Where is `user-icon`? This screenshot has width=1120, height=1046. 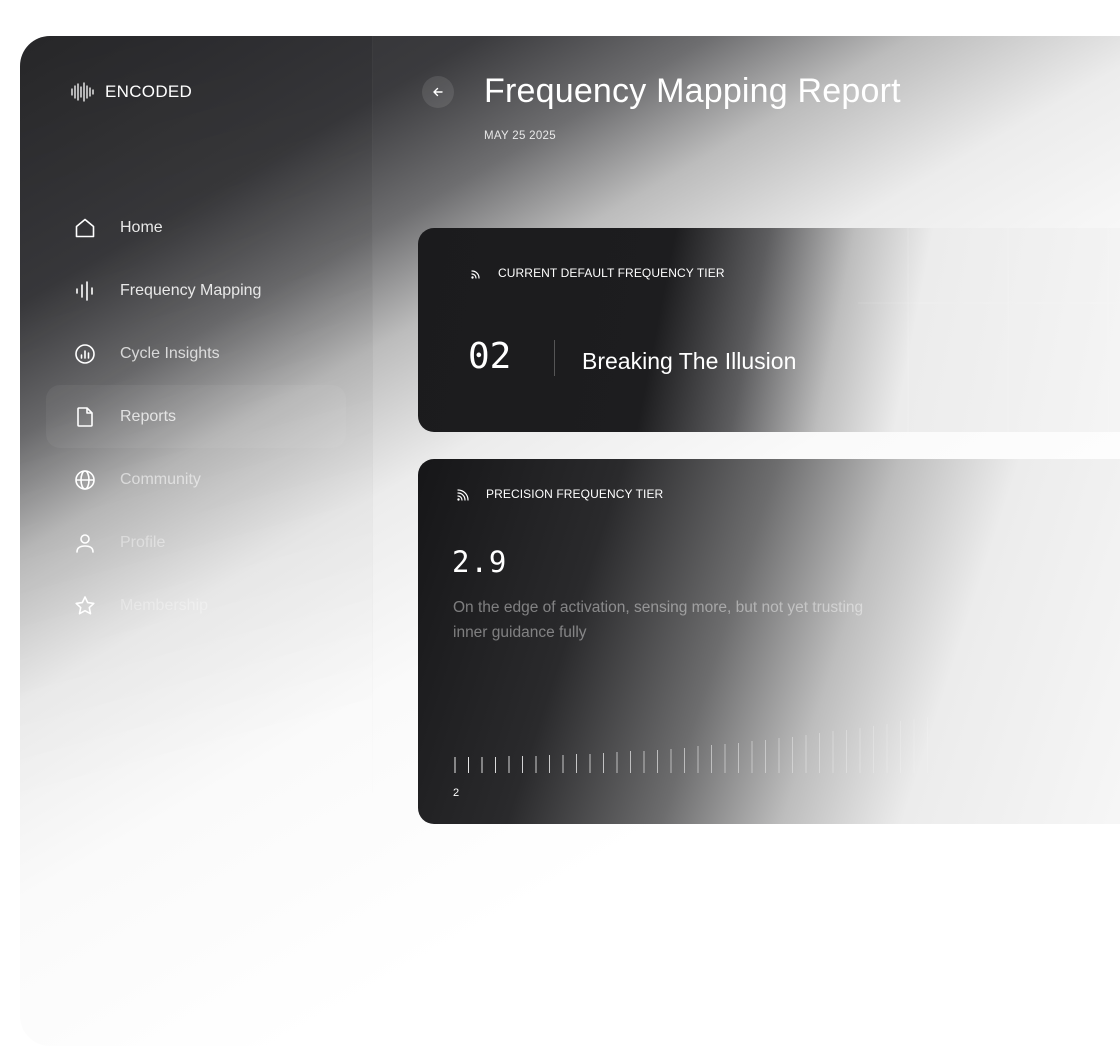
user-icon is located at coordinates (85, 543).